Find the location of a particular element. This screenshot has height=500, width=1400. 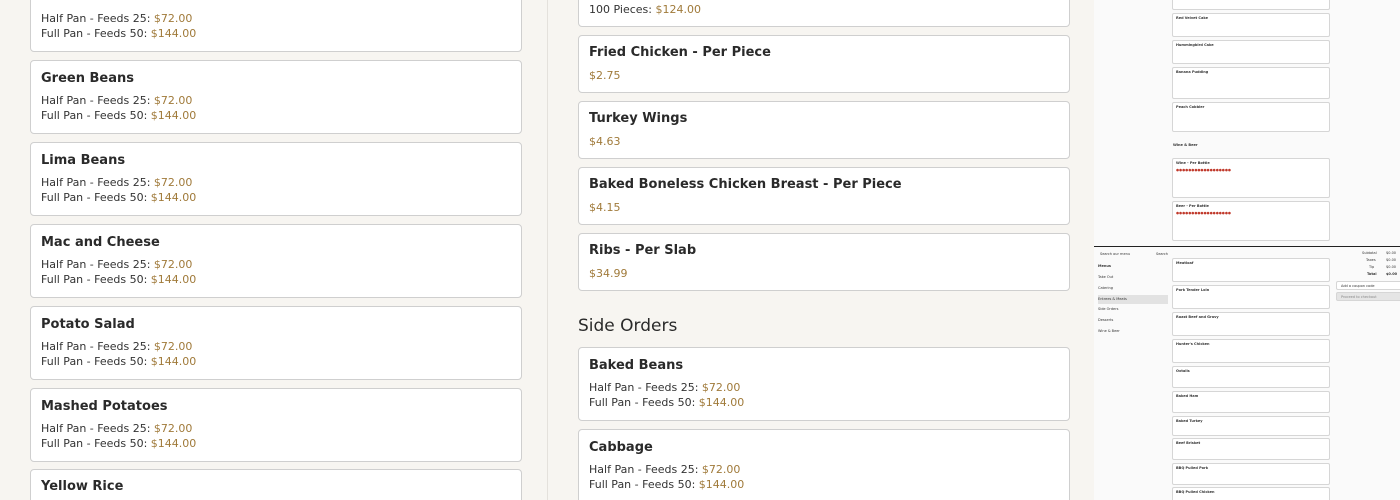

mini-card: Red Velvet Cake is located at coordinates (1251, 25).